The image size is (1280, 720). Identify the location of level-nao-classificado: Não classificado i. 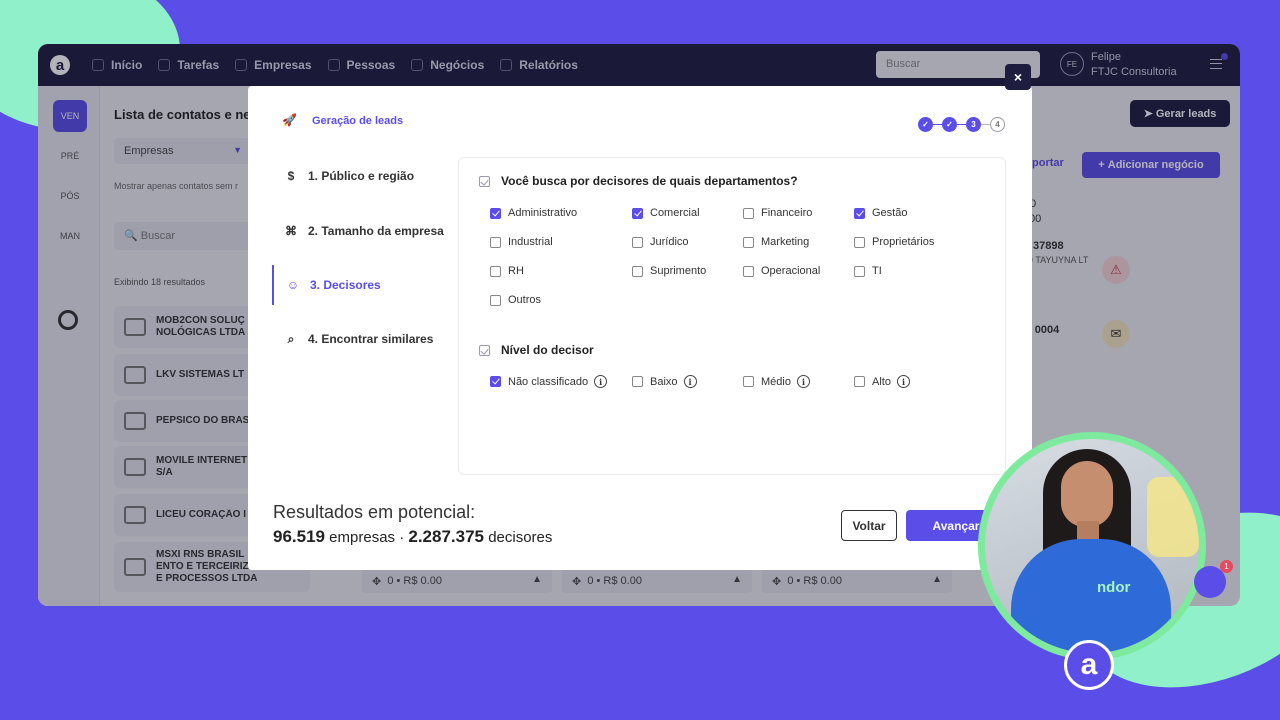
(549, 381).